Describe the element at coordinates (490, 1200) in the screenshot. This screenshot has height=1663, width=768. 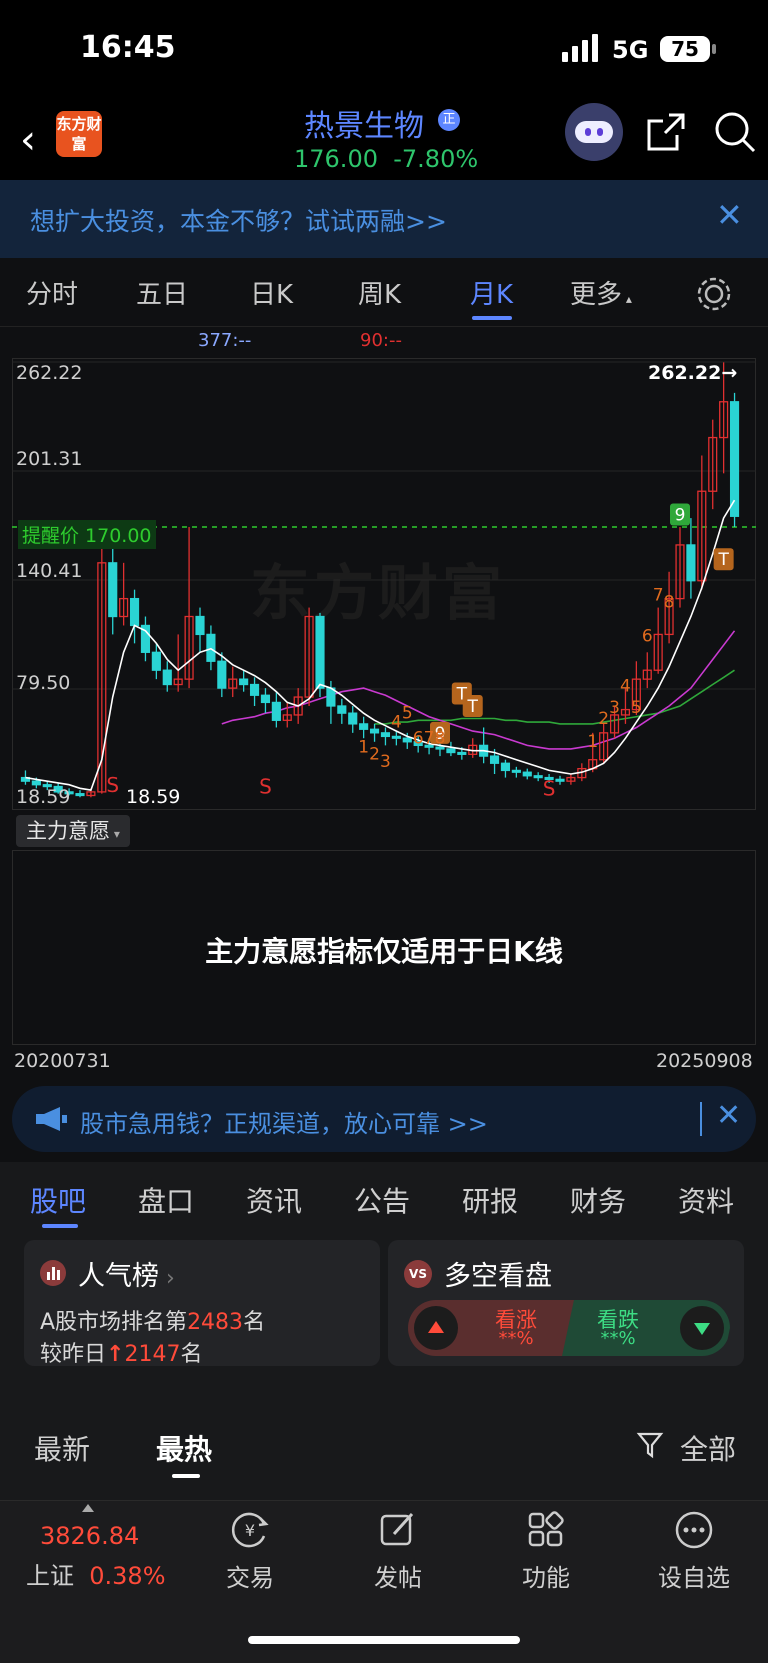
I see `tab-research: 研报` at that location.